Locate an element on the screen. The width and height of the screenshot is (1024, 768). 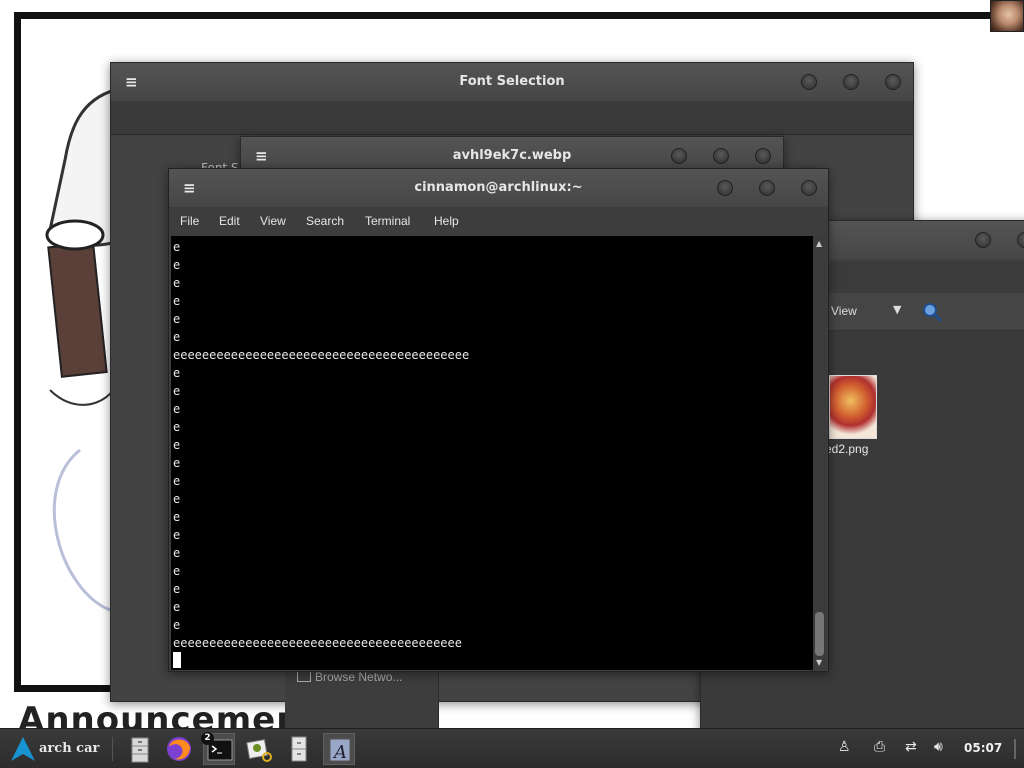
scroll-down-icon: ▼ is located at coordinates (819, 662).